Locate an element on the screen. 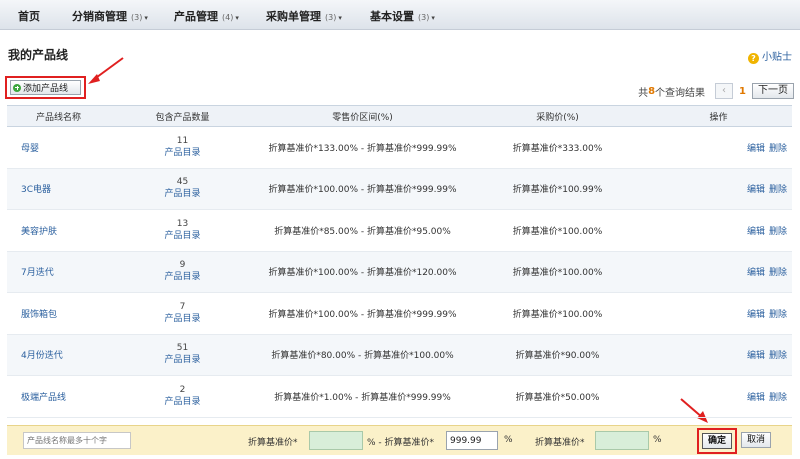 Image resolution: width=800 pixels, height=459 pixels. product-line-name: 7月迭代 is located at coordinates (37, 273).